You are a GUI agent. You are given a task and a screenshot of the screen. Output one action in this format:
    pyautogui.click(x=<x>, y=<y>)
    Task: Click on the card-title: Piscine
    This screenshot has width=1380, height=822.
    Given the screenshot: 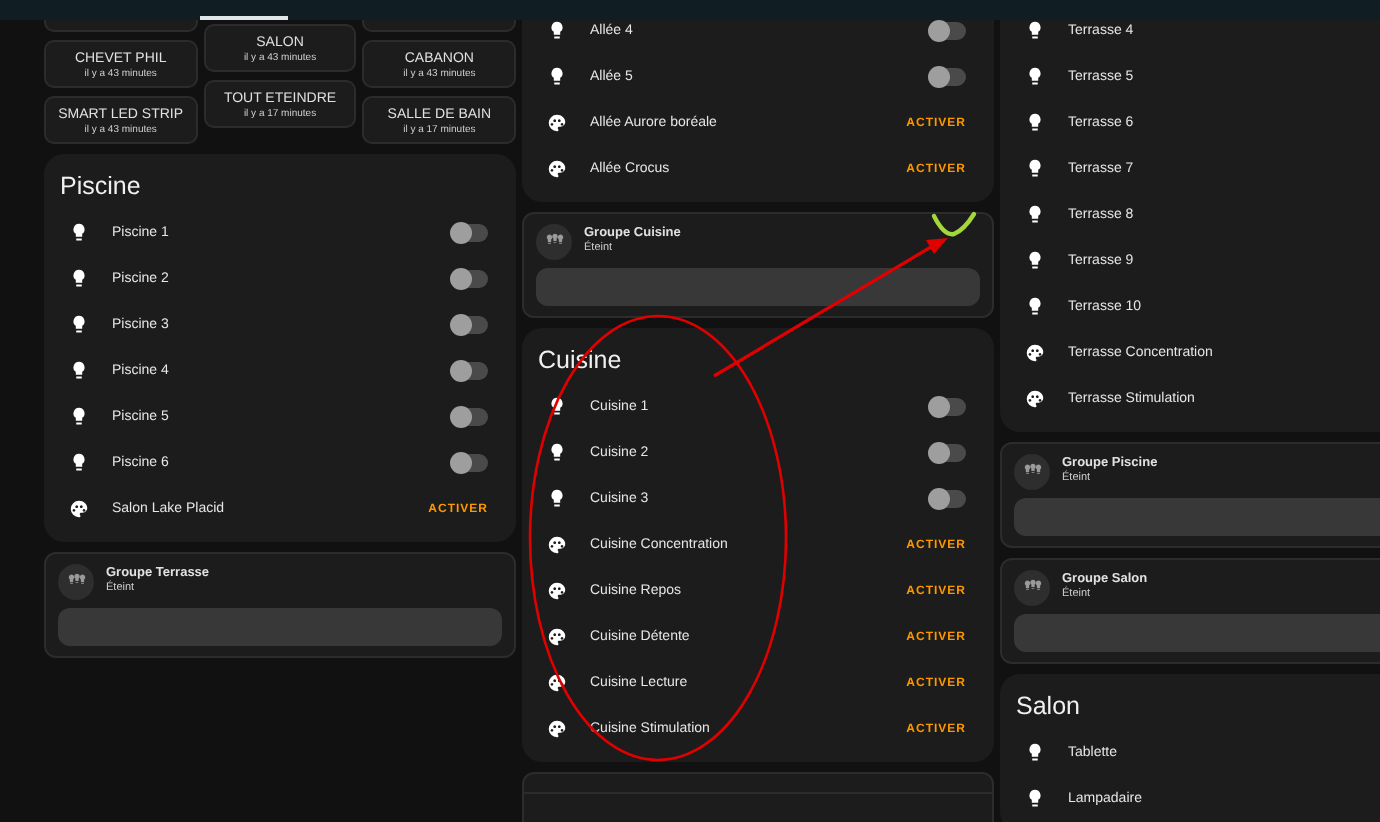 What is the action you would take?
    pyautogui.click(x=100, y=186)
    